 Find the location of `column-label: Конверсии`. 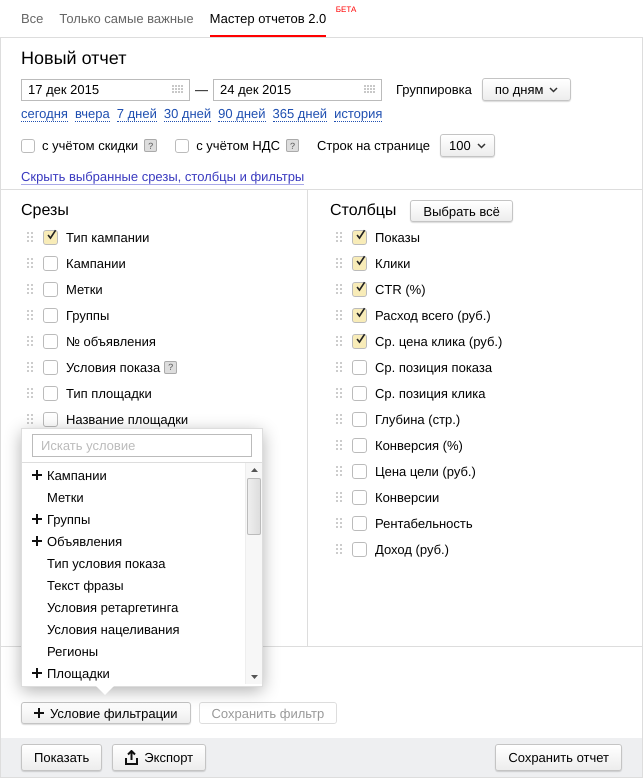

column-label: Конверсии is located at coordinates (407, 497).